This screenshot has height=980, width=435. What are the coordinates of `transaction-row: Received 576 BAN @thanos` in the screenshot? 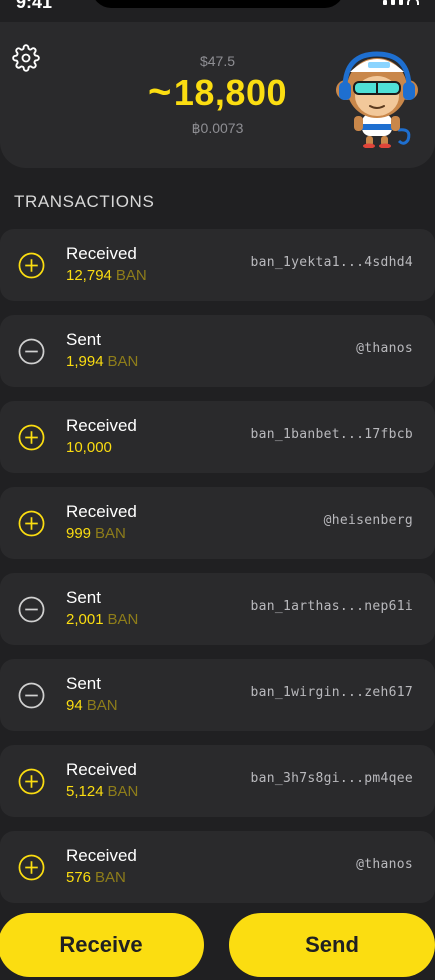 It's located at (217, 867).